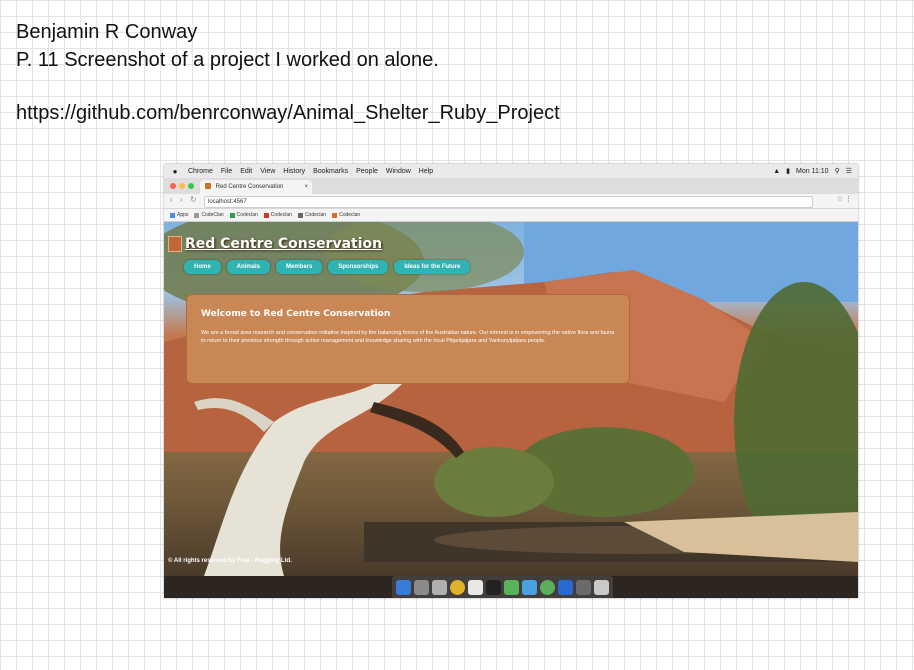  I want to click on app-store-icon, so click(565, 587).